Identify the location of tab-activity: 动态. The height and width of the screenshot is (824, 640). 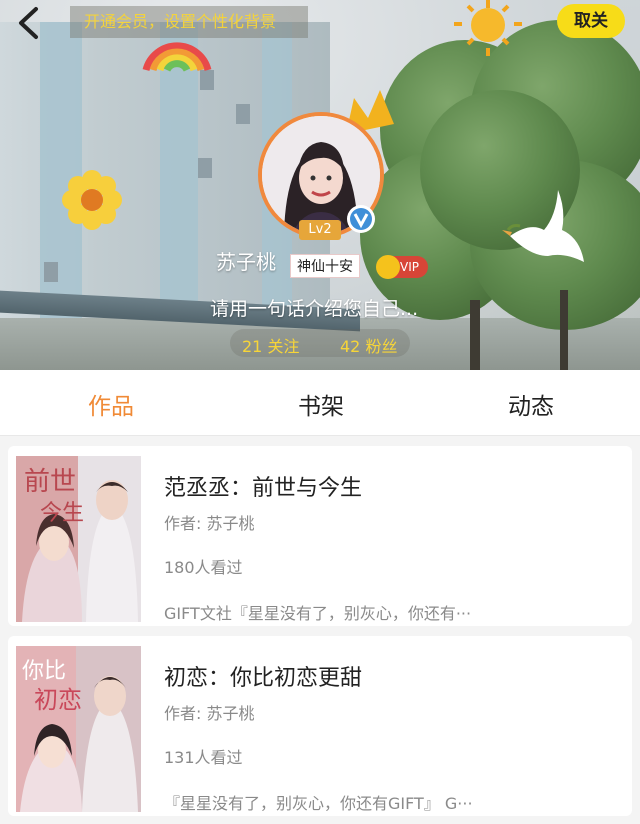
(531, 404).